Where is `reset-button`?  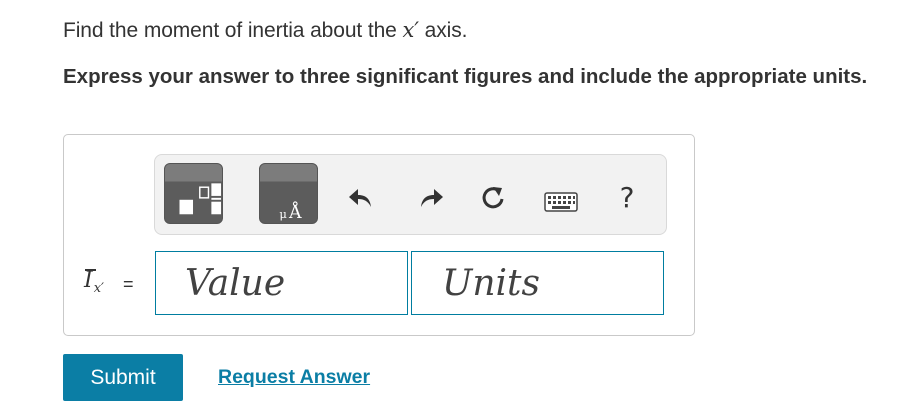 reset-button is located at coordinates (493, 198).